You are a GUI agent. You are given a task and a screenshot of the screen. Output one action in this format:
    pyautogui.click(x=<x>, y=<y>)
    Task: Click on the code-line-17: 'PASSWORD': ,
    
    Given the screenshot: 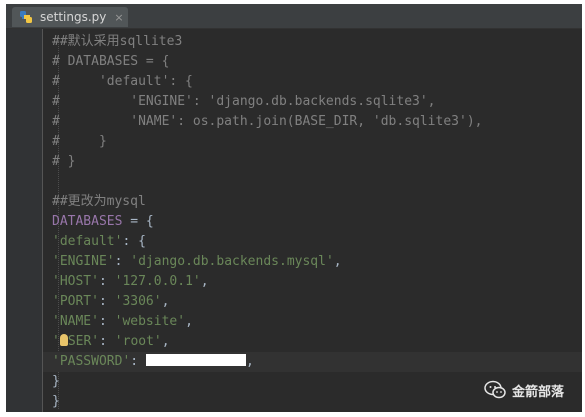 What is the action you would take?
    pyautogui.click(x=312, y=362)
    